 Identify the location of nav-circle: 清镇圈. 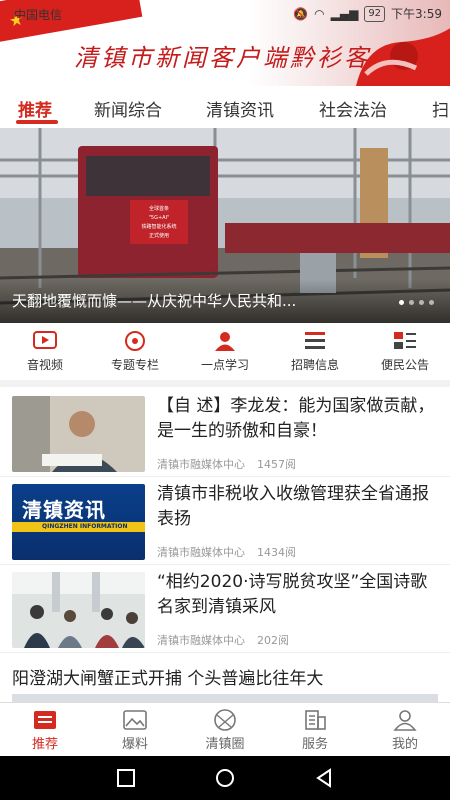
(225, 729).